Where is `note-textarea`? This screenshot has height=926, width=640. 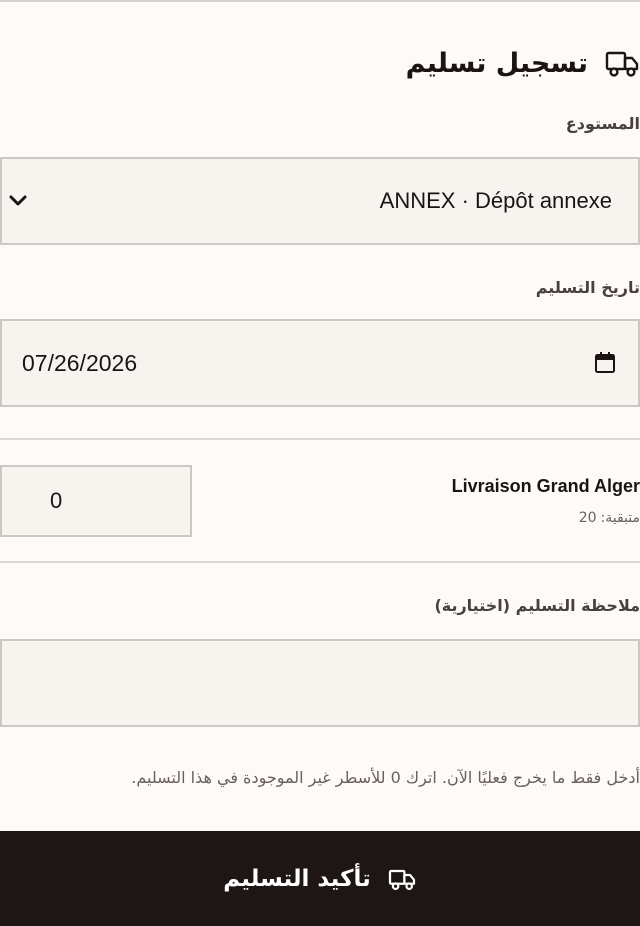
note-textarea is located at coordinates (320, 683).